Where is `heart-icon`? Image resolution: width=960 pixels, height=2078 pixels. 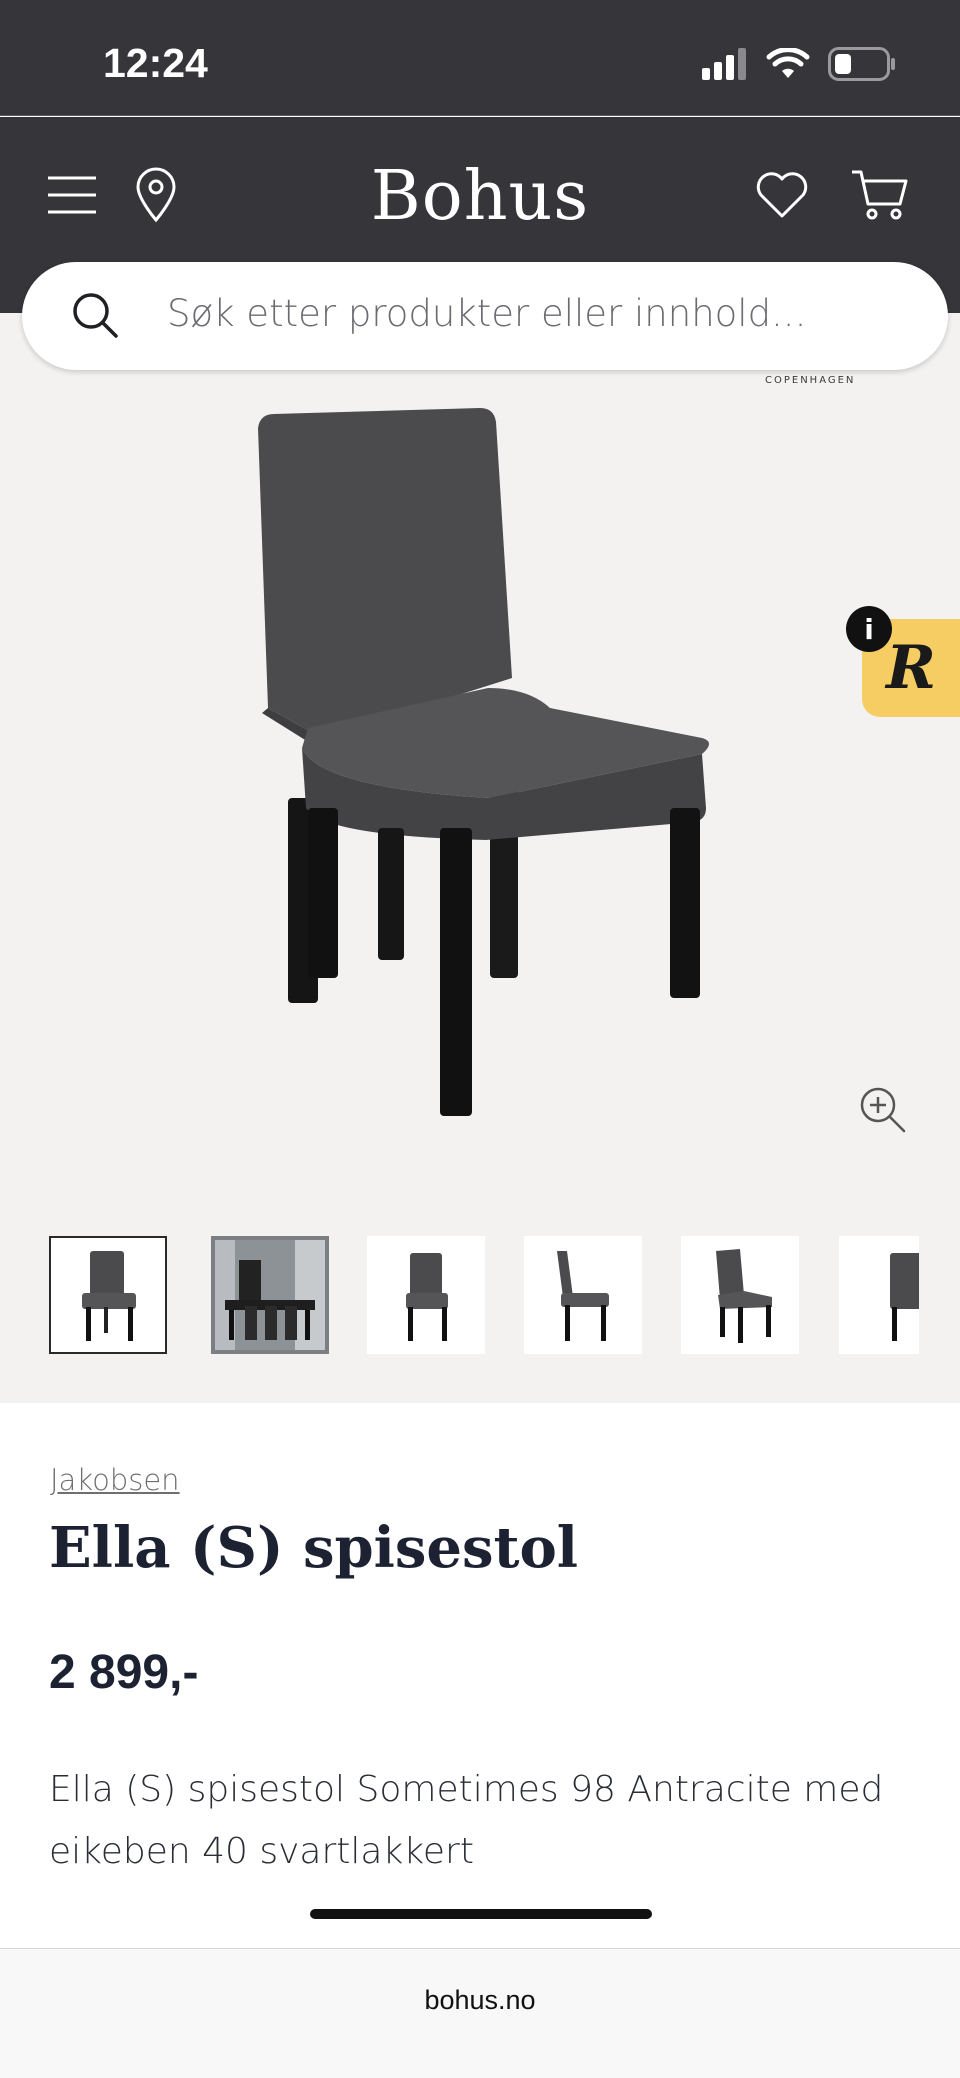 heart-icon is located at coordinates (782, 195).